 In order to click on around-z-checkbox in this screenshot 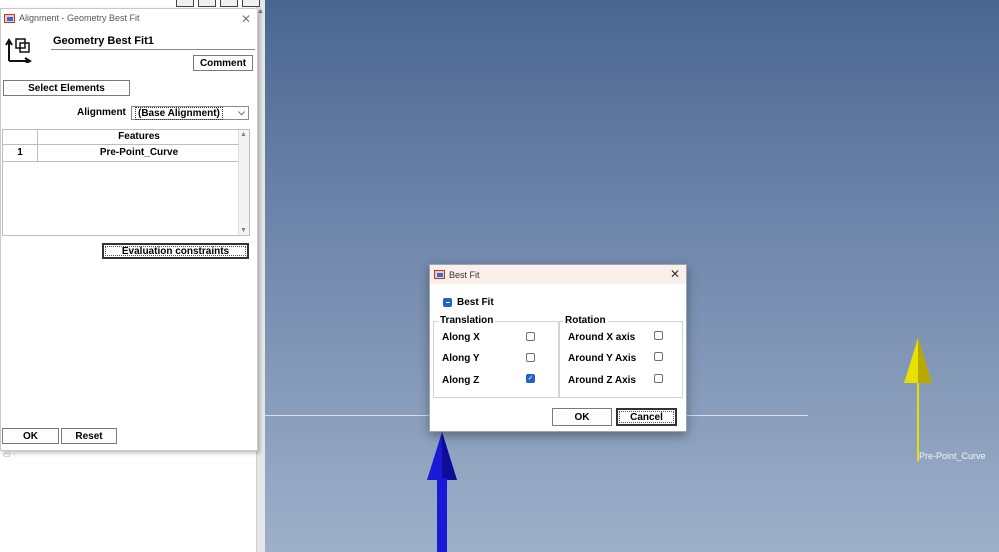, I will do `click(658, 378)`.